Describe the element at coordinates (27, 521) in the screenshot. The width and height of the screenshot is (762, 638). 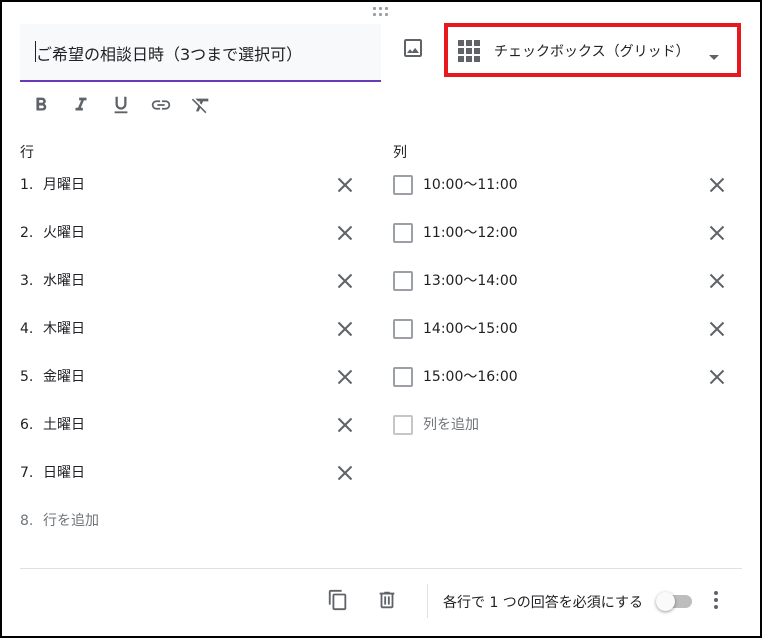
I see `row-number: 8.` at that location.